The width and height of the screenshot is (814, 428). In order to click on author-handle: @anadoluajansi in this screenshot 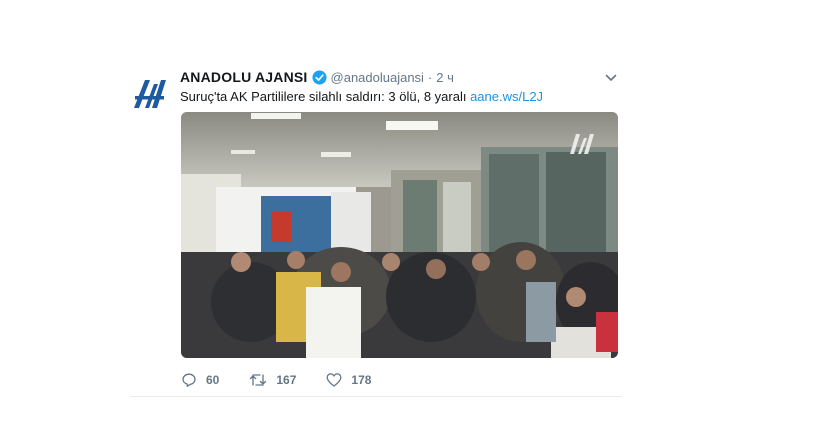, I will do `click(377, 77)`.